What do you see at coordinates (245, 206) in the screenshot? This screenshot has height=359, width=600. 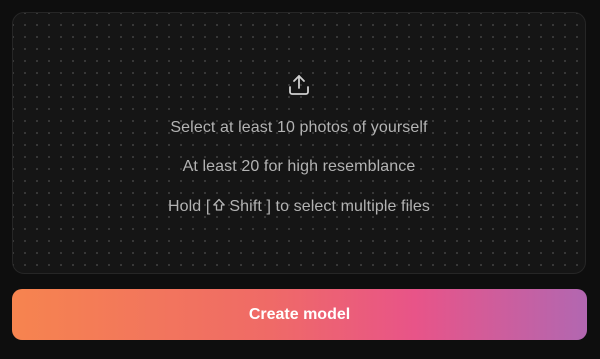 I see `shift-key-label: Shift` at bounding box center [245, 206].